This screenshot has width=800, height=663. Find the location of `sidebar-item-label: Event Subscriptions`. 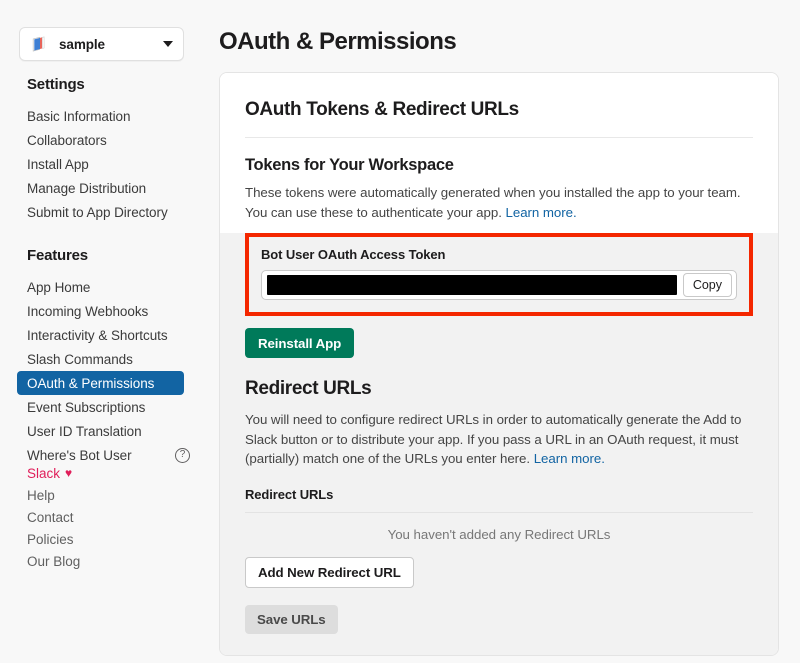

sidebar-item-label: Event Subscriptions is located at coordinates (86, 407).